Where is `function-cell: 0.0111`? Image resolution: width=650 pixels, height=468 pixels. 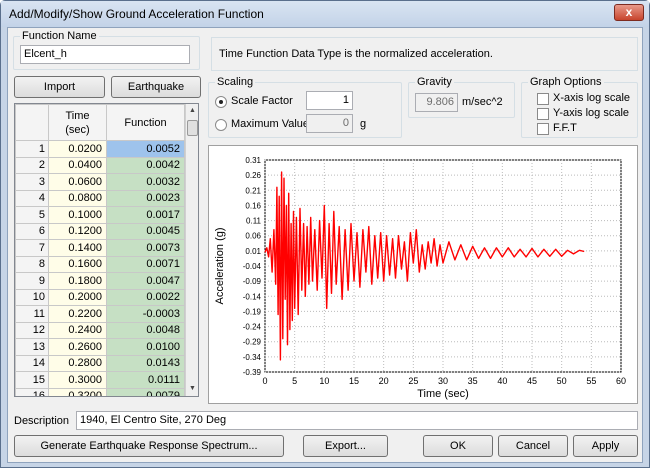 function-cell: 0.0111 is located at coordinates (145, 380).